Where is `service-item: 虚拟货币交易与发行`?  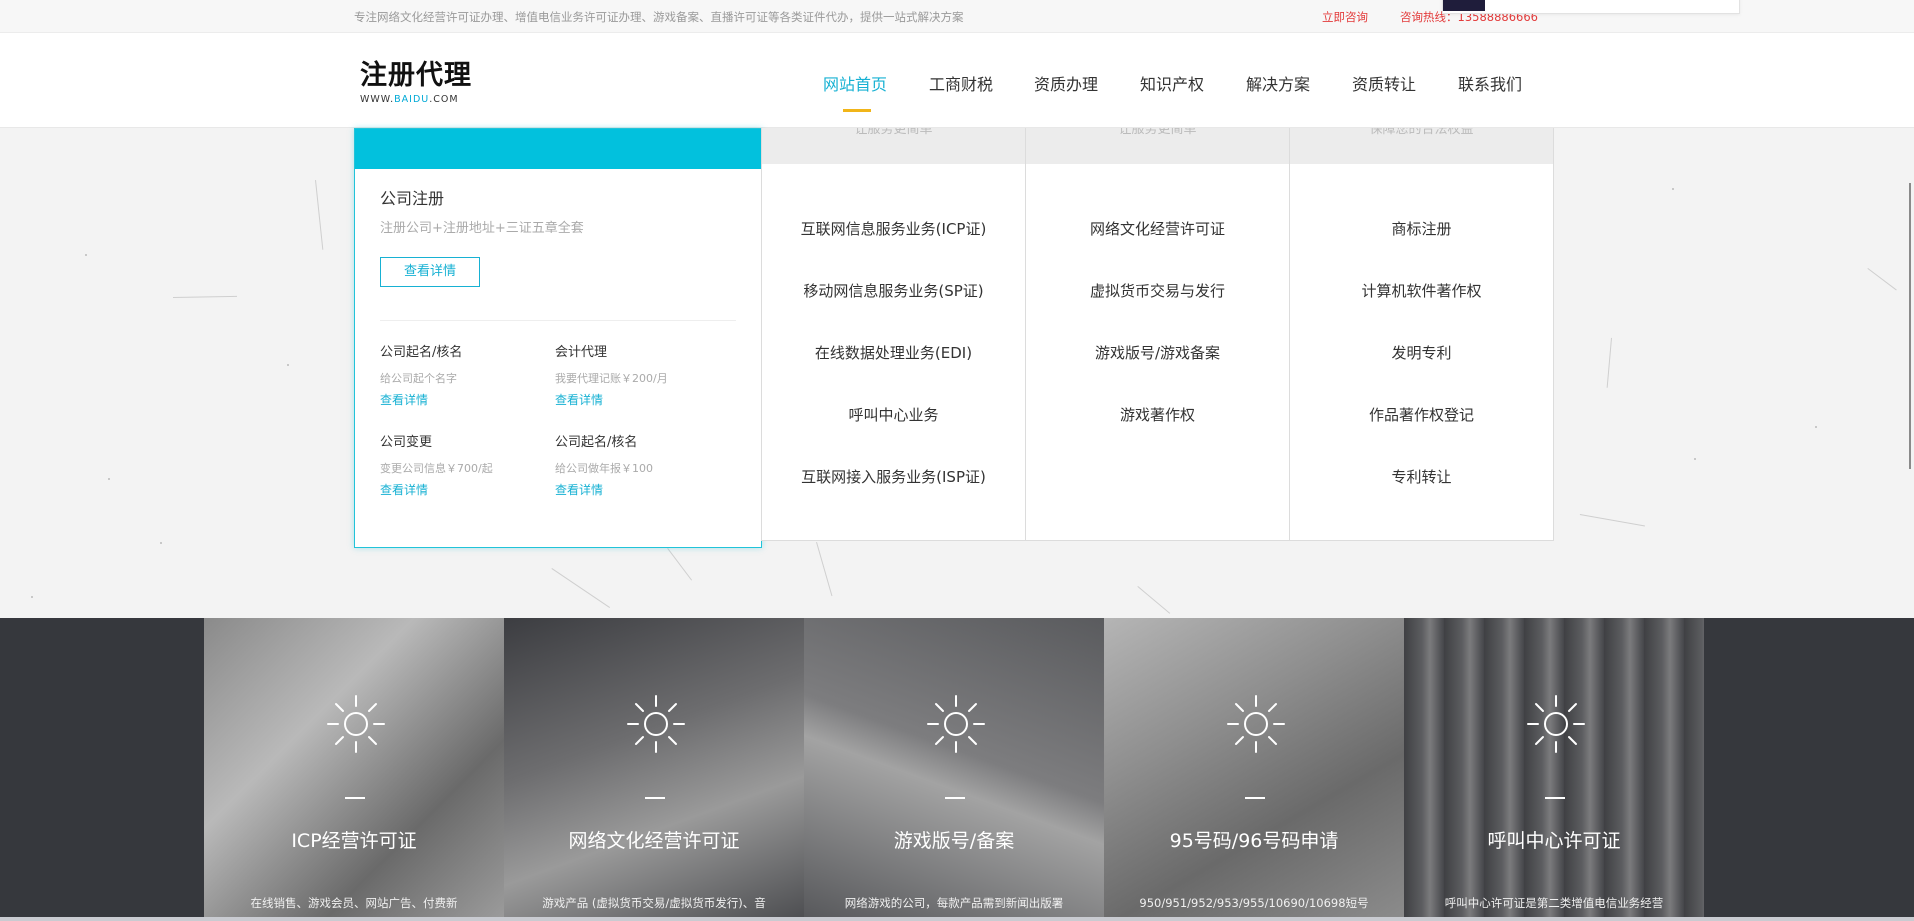
service-item: 虚拟货币交易与发行 is located at coordinates (1157, 290).